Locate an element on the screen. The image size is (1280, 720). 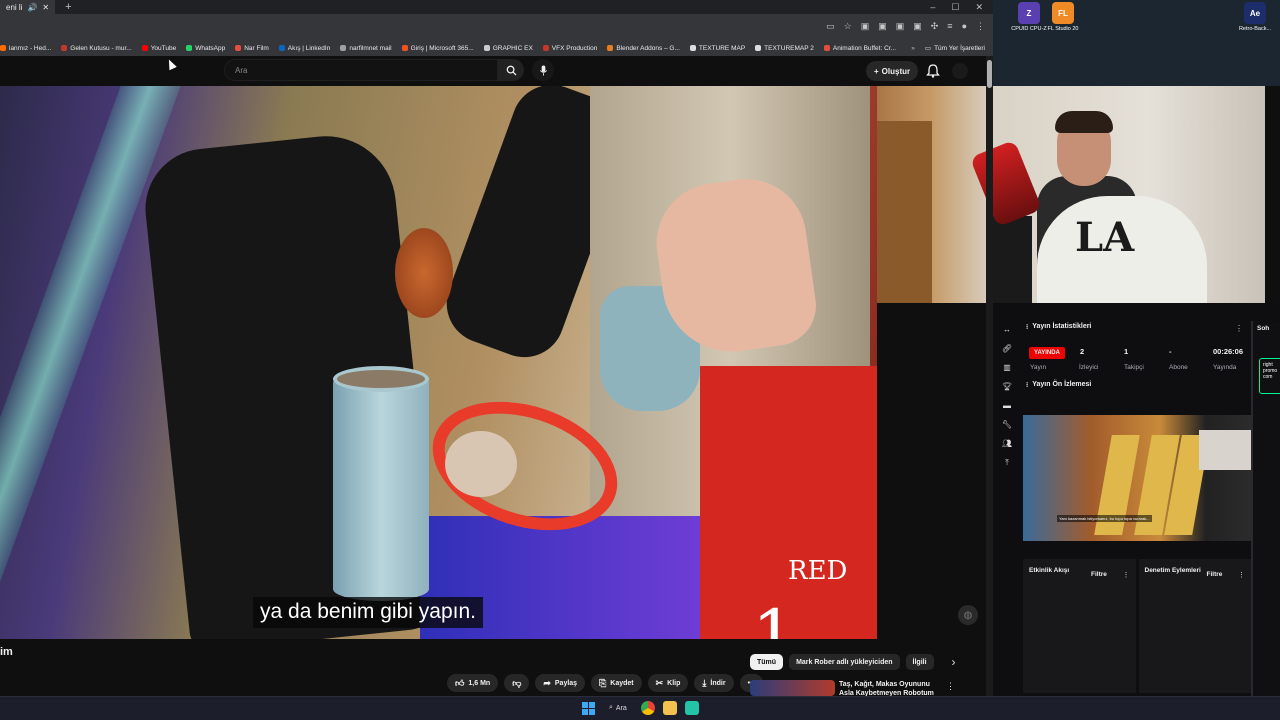
search-button is located at coordinates (511, 70).